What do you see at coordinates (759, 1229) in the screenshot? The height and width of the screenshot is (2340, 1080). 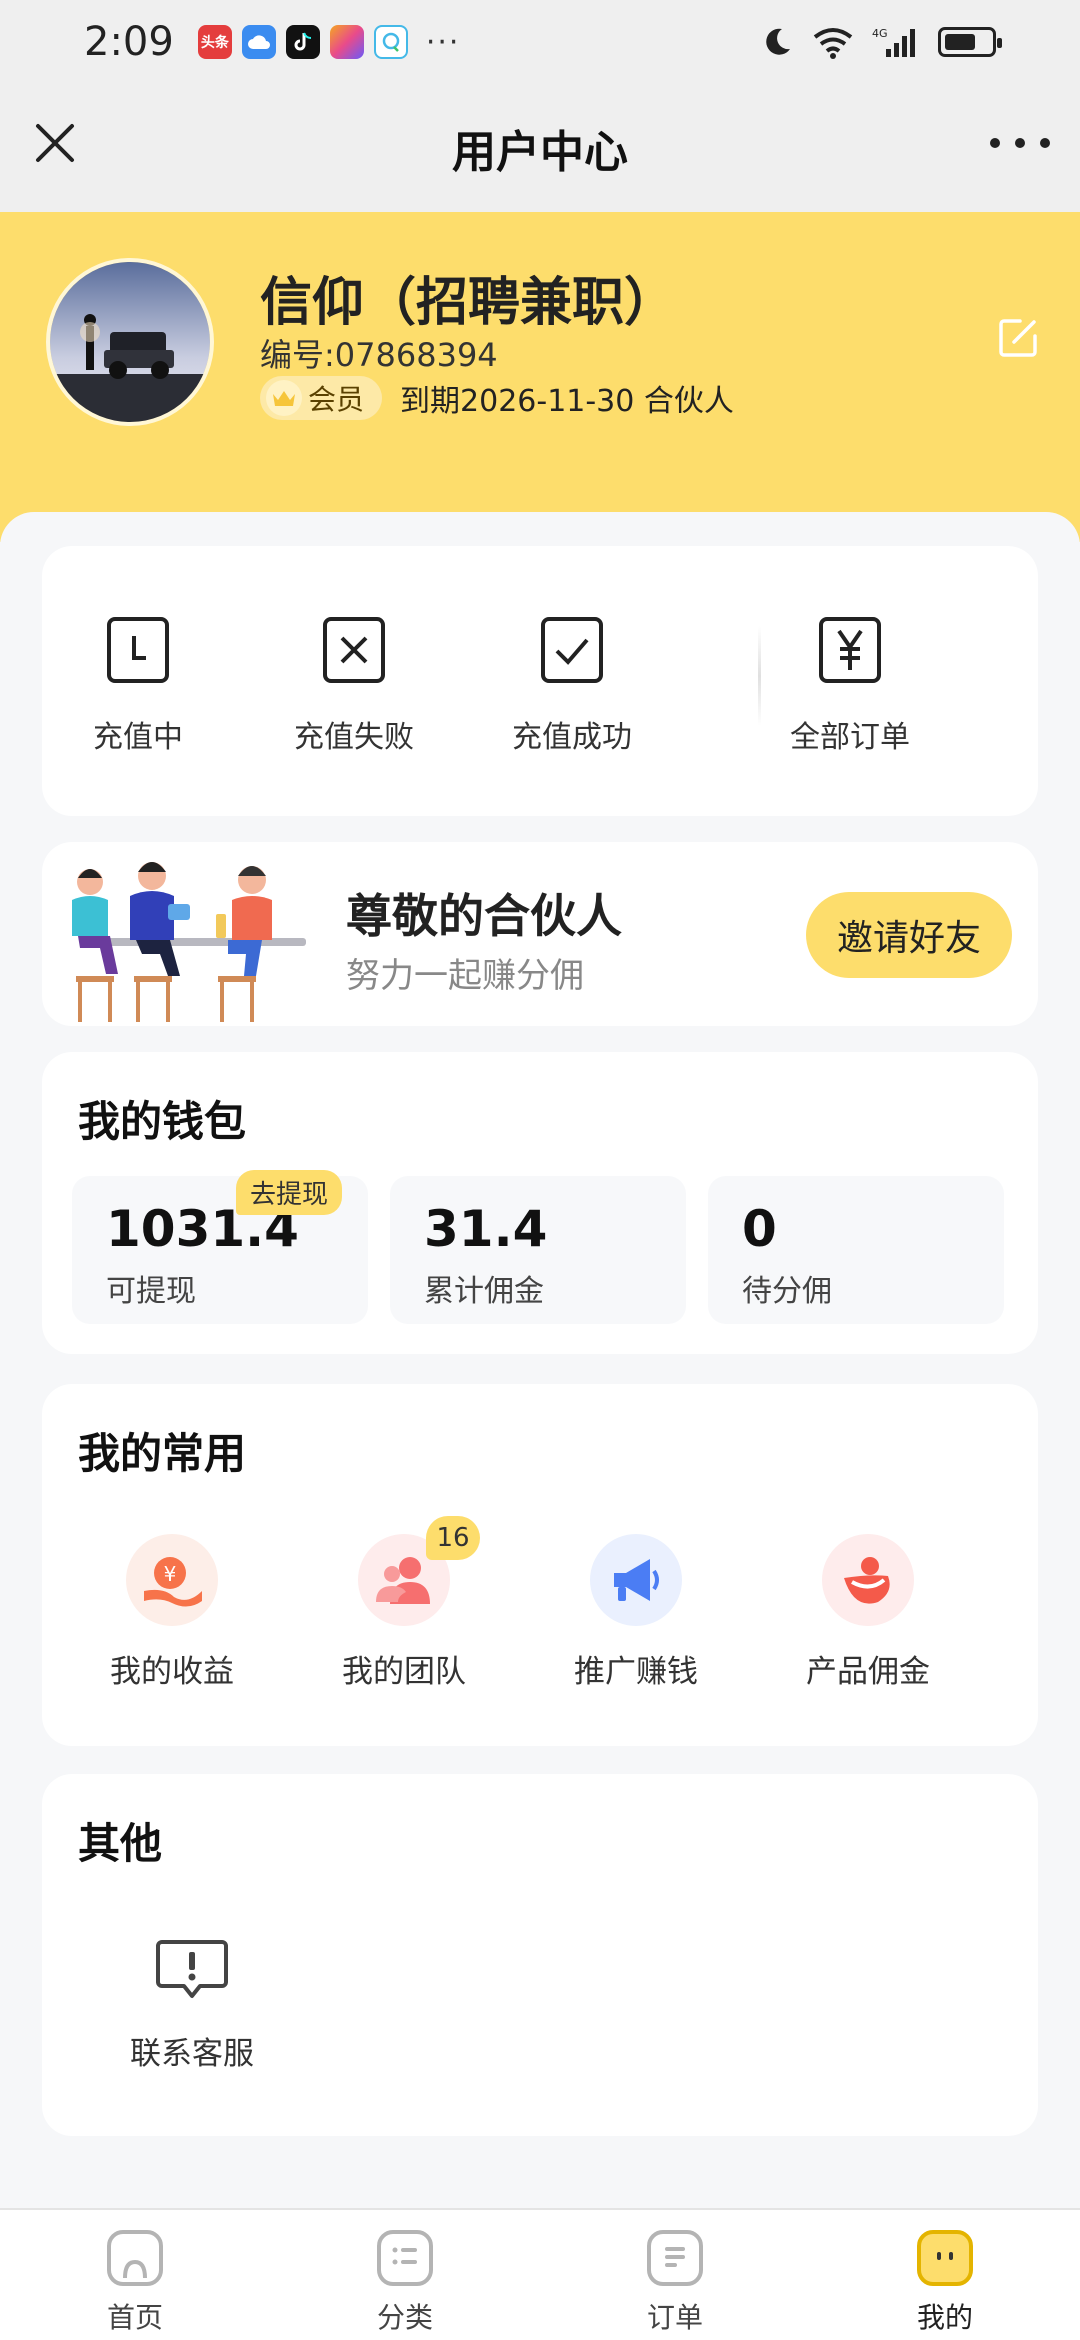 I see `wallet-value: 0` at bounding box center [759, 1229].